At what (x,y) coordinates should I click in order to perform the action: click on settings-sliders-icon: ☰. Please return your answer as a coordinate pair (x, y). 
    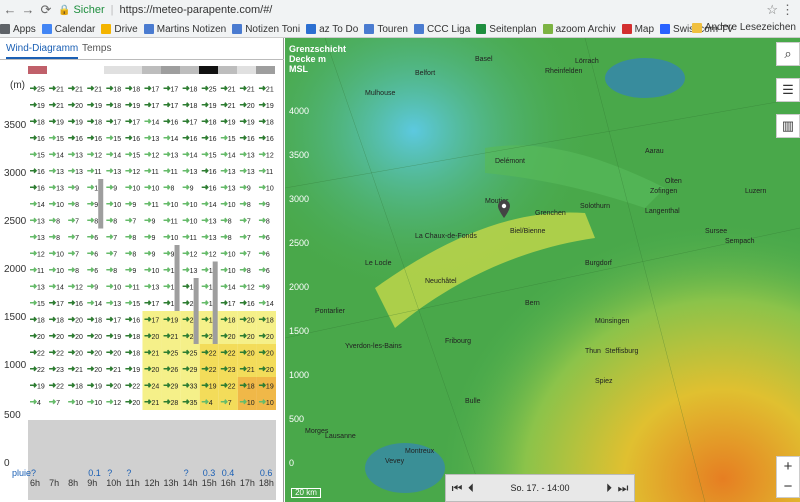
    Looking at the image, I should click on (788, 90).